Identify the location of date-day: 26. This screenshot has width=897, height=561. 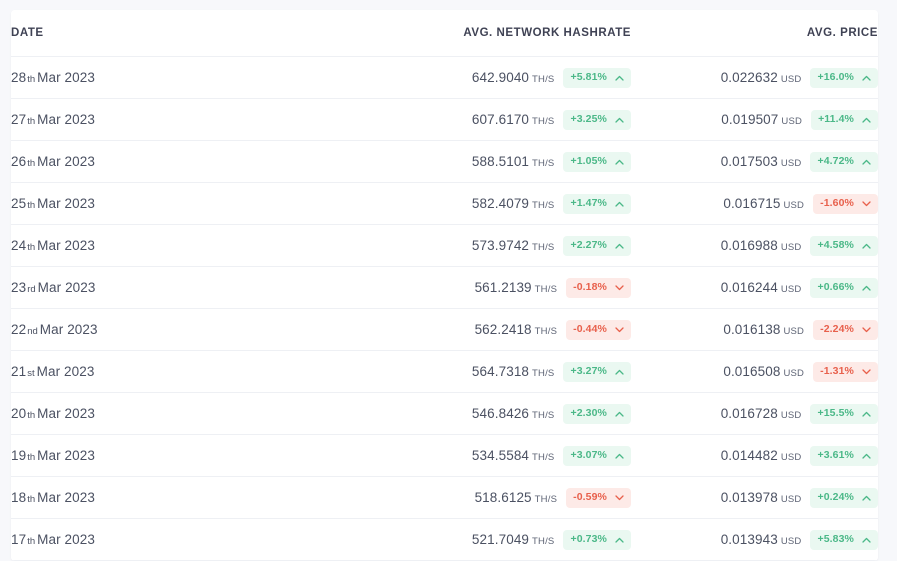
(19, 161).